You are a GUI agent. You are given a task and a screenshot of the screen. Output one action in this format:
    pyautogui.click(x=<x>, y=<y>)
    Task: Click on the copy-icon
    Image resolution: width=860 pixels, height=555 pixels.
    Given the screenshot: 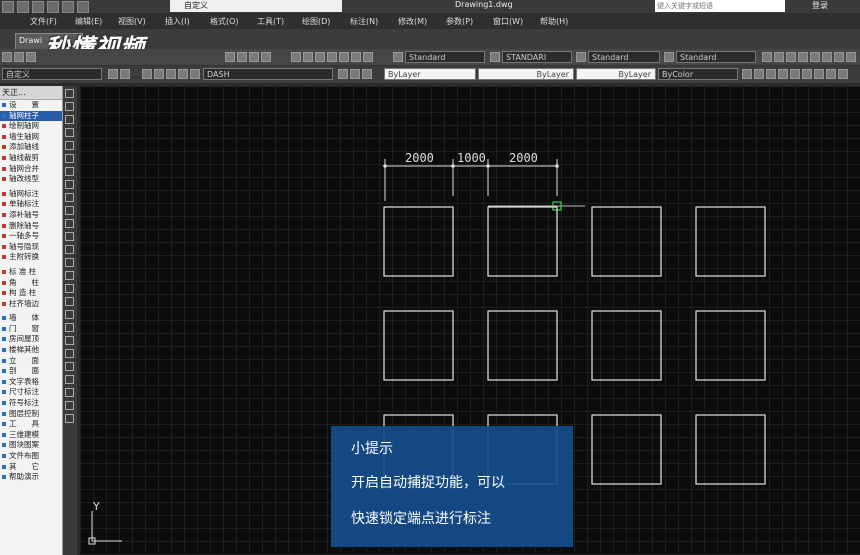 What is the action you would take?
    pyautogui.click(x=69, y=366)
    